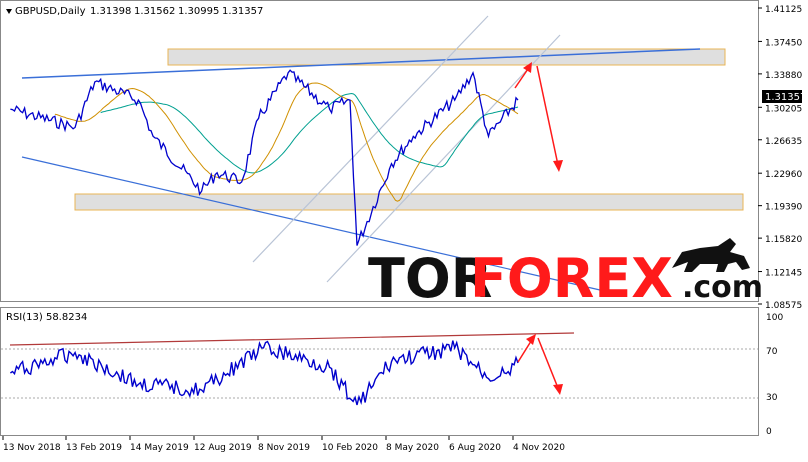 The image size is (808, 462). What do you see at coordinates (284, 448) in the screenshot?
I see `time-tick-label: 8 Nov 2019` at bounding box center [284, 448].